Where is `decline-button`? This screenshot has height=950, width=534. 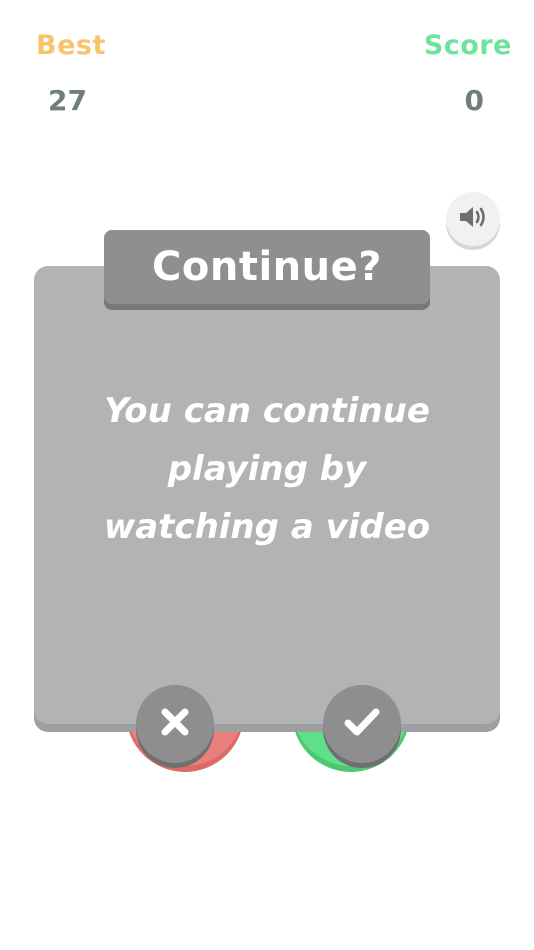
decline-button is located at coordinates (175, 724).